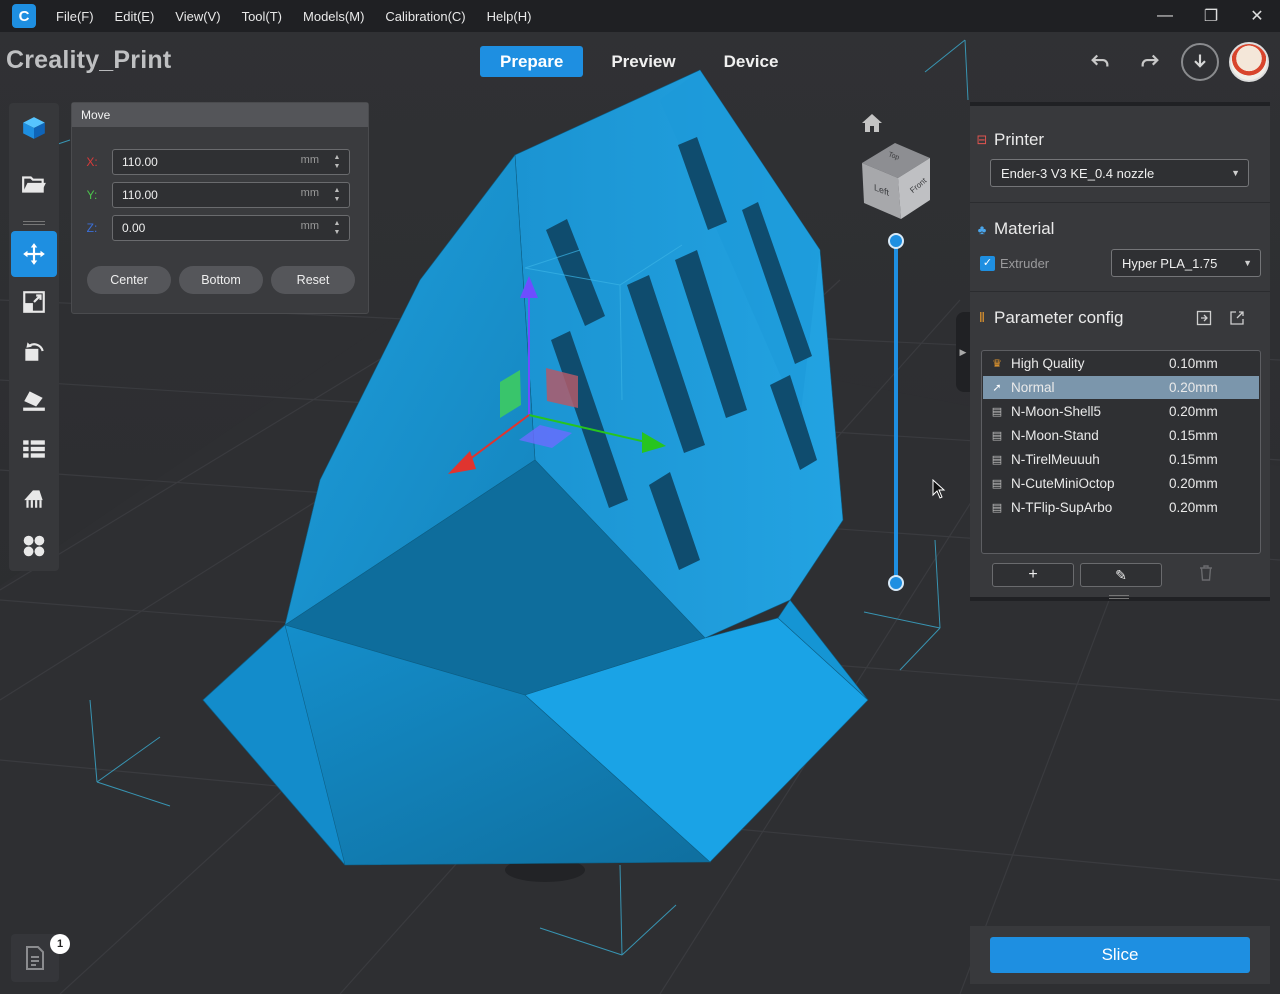 The image size is (1280, 994). I want to click on panel-resize-grip, so click(1119, 597).